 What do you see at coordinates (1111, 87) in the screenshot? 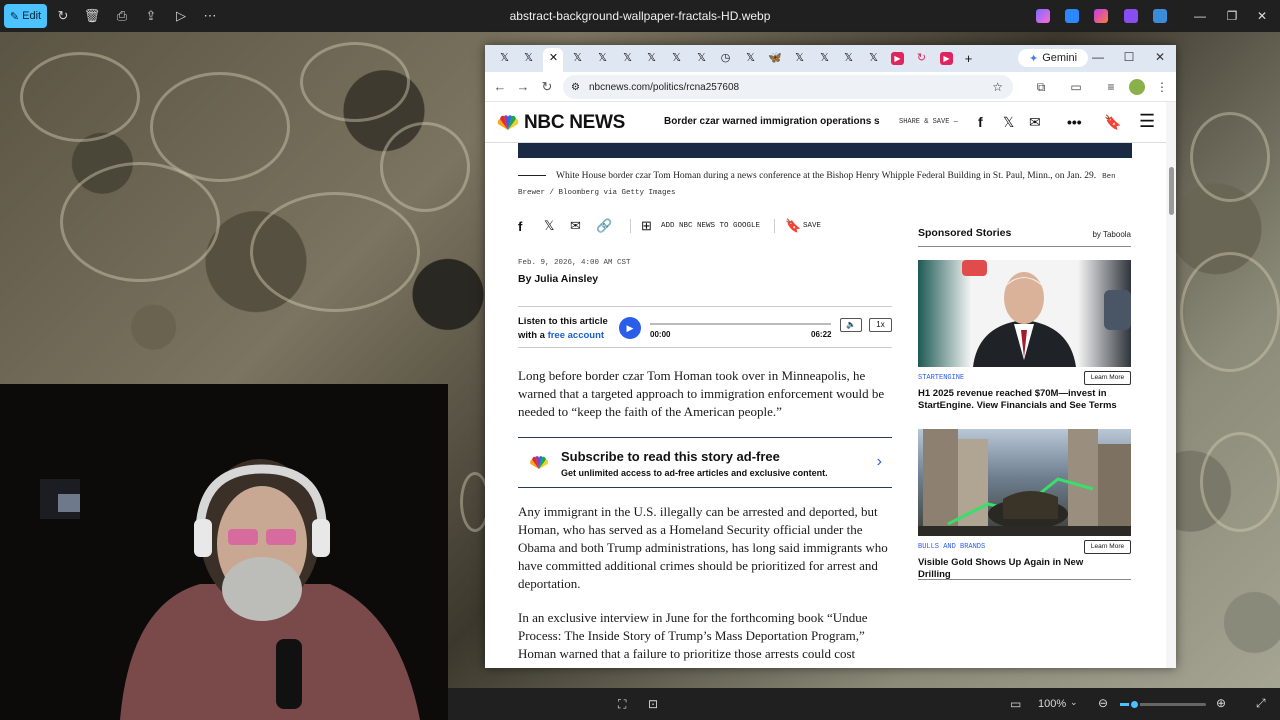
I see `reading-list-icon: ≡` at bounding box center [1111, 87].